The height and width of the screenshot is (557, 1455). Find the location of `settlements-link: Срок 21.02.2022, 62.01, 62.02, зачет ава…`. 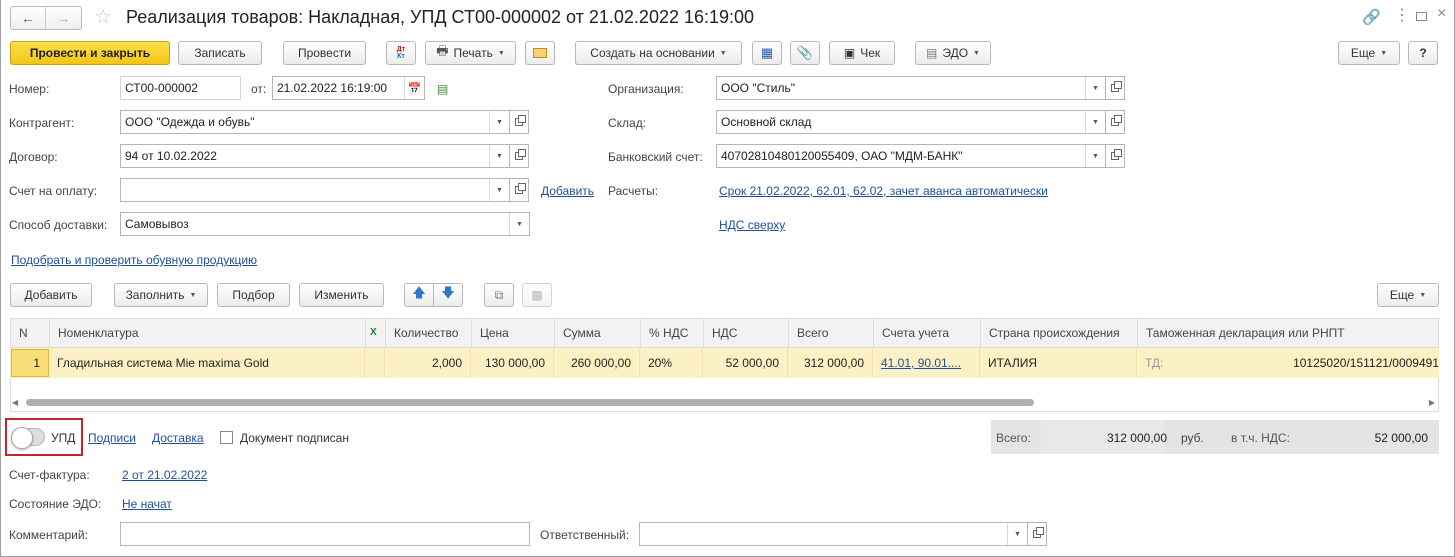

settlements-link: Срок 21.02.2022, 62.01, 62.02, зачет ава… is located at coordinates (883, 191).